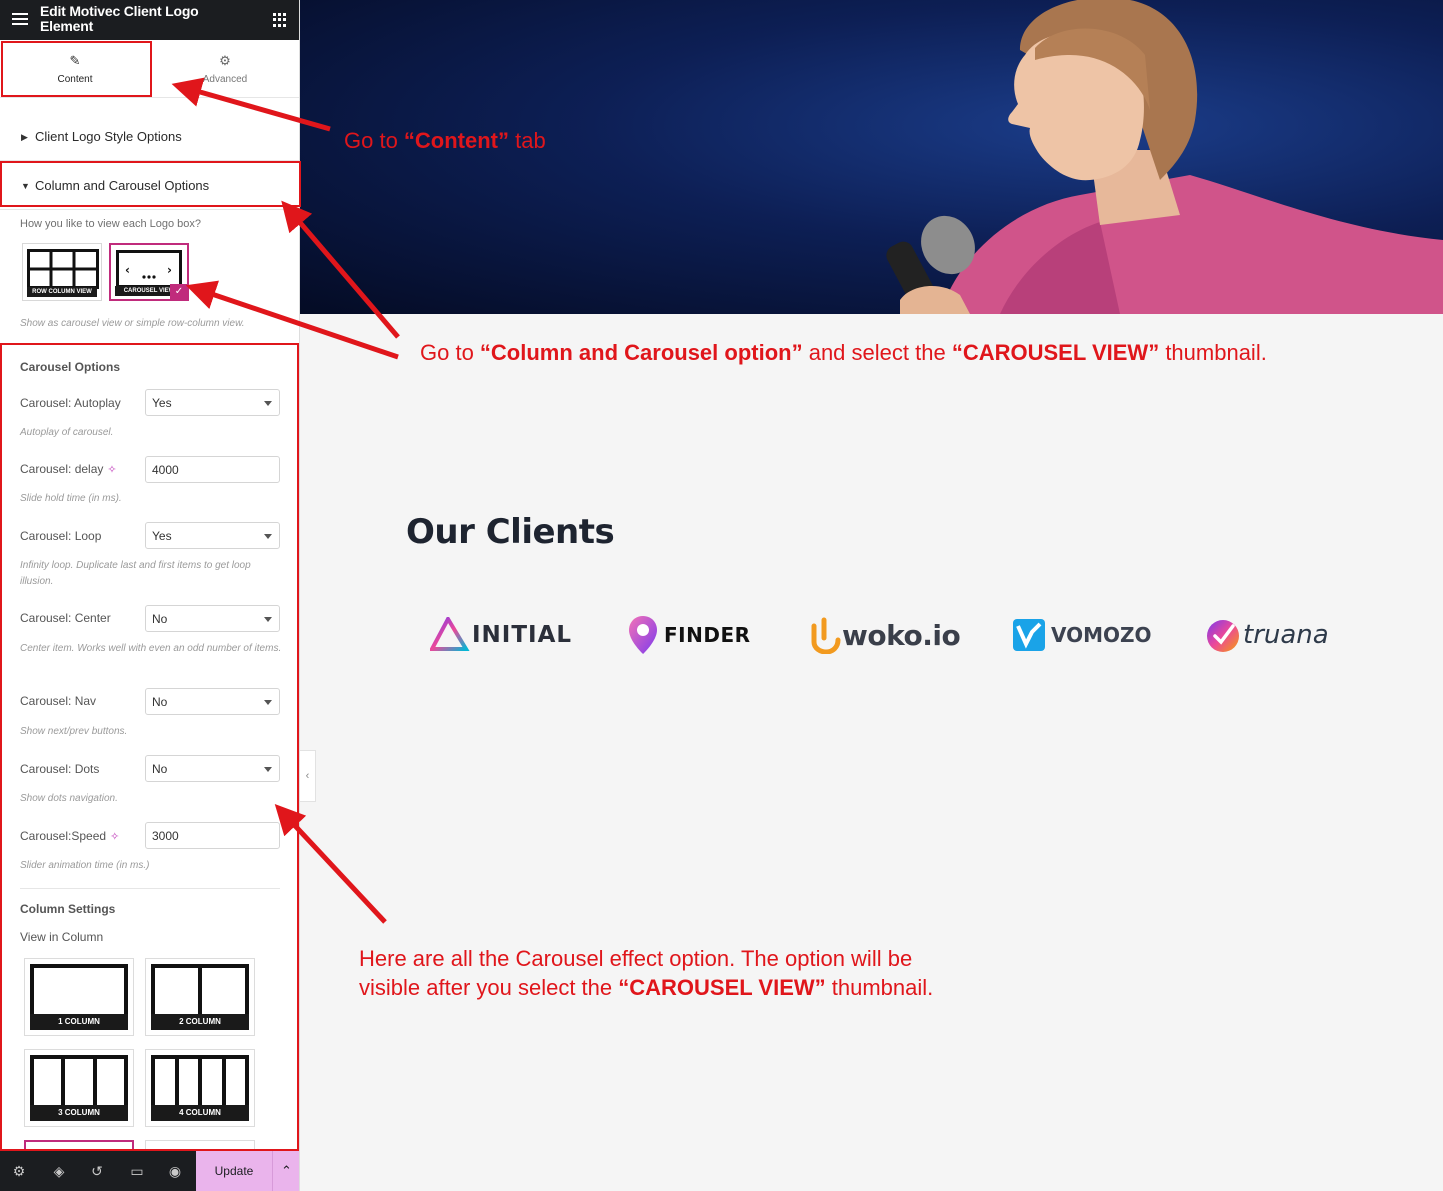  Describe the element at coordinates (510, 532) in the screenshot. I see `clients-heading: Our Clients` at that location.